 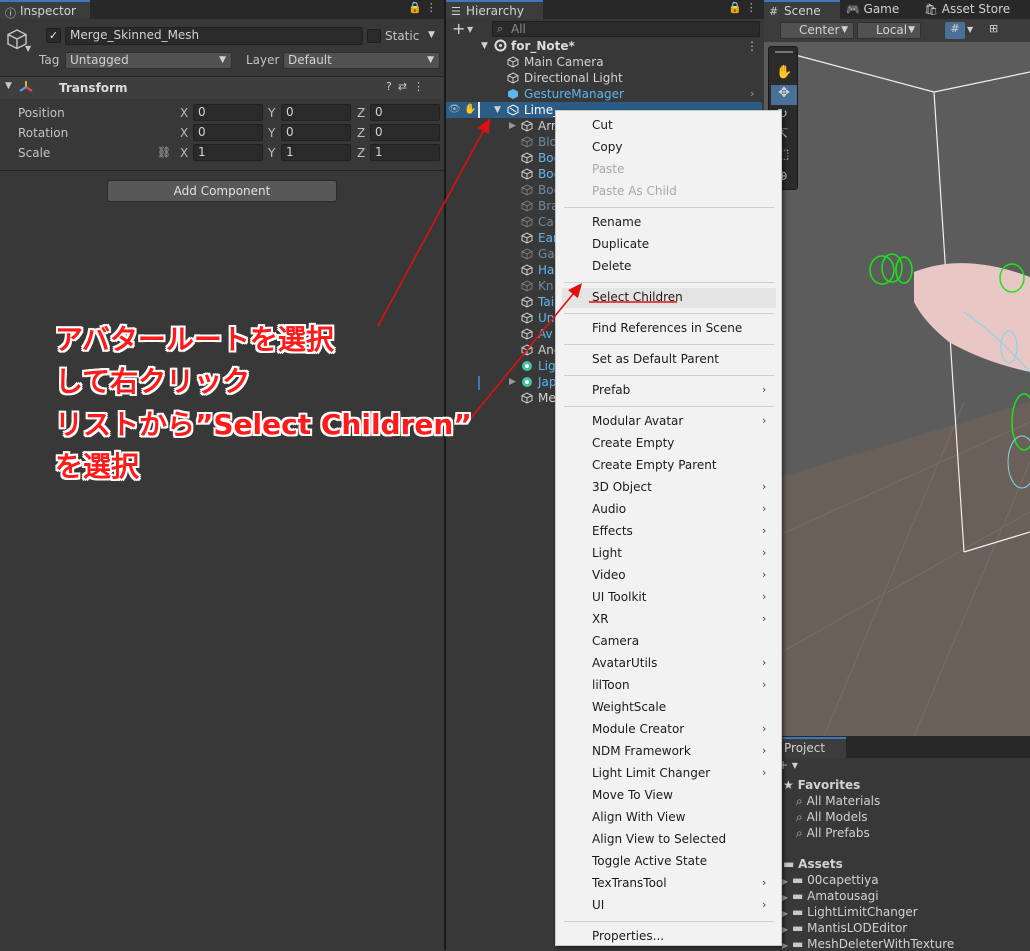 What do you see at coordinates (527, 271) in the screenshot?
I see `annotation-arrows` at bounding box center [527, 271].